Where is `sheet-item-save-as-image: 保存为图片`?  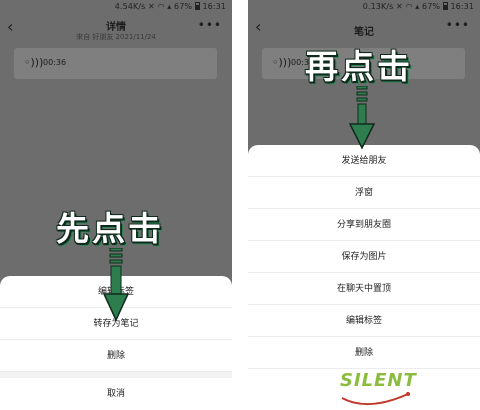
sheet-item-save-as-image: 保存为图片 is located at coordinates (364, 257).